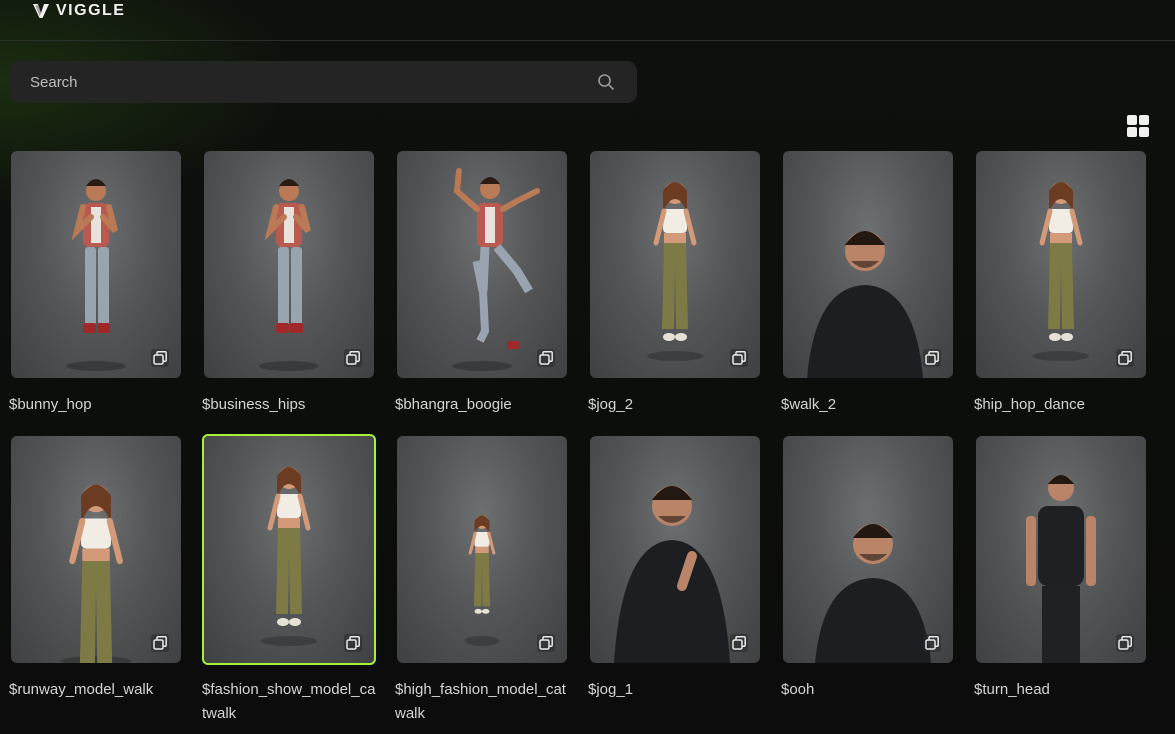 This screenshot has width=1175, height=734. I want to click on template-card: $business_hips, so click(289, 292).